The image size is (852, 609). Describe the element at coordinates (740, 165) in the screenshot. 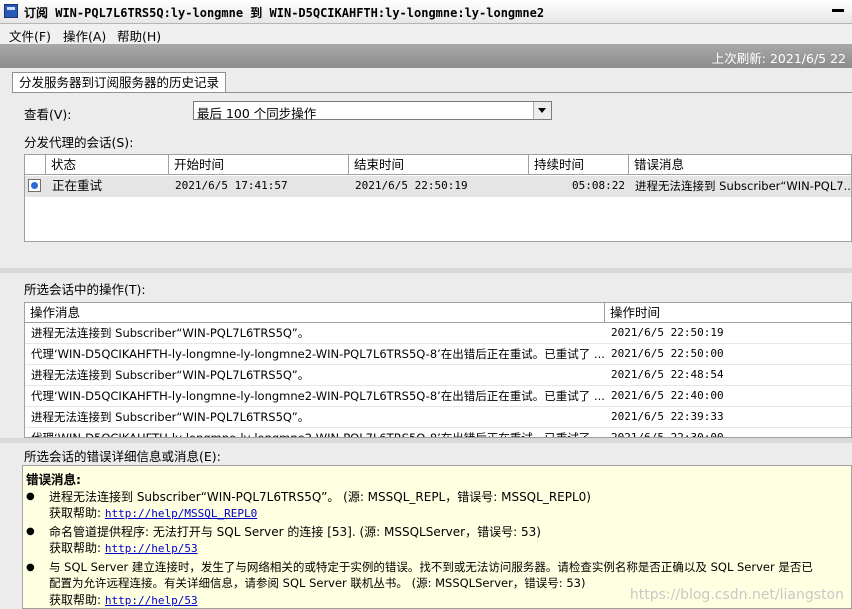

I see `header-error-message: 错误消息` at that location.